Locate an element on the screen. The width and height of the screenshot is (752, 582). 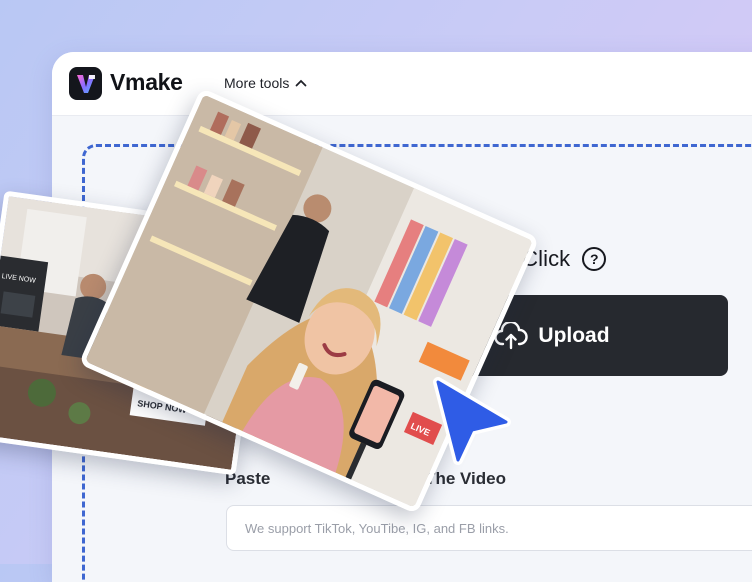
pointer-cursor-icon is located at coordinates (472, 421).